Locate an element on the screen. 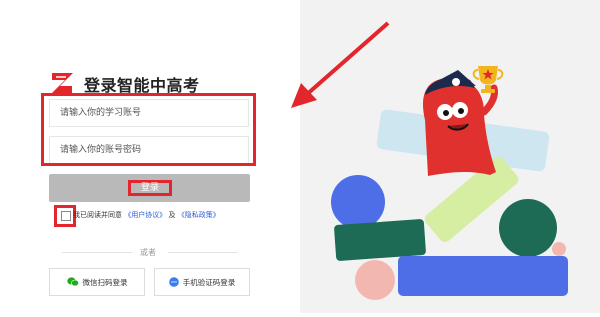  divider-line-left is located at coordinates (97, 252).